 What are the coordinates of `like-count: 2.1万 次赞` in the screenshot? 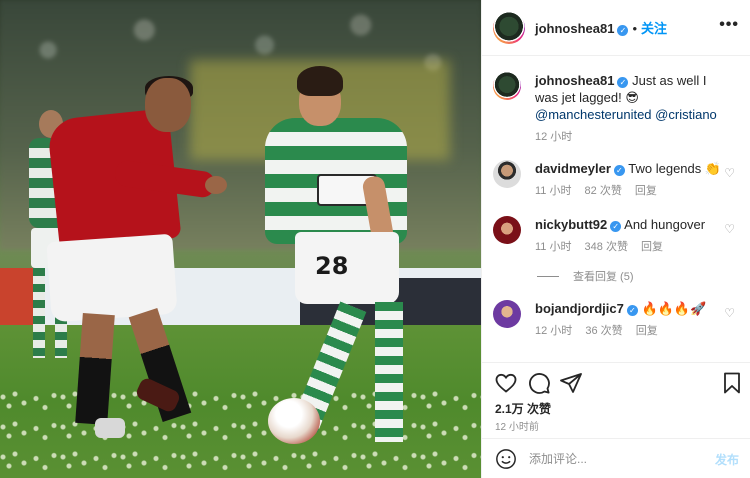 It's located at (523, 408).